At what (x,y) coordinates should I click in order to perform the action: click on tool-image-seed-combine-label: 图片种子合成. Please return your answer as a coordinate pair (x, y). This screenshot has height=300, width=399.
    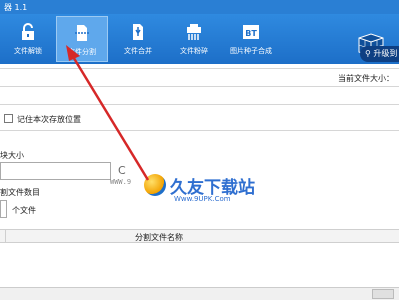
    Looking at the image, I should click on (251, 51).